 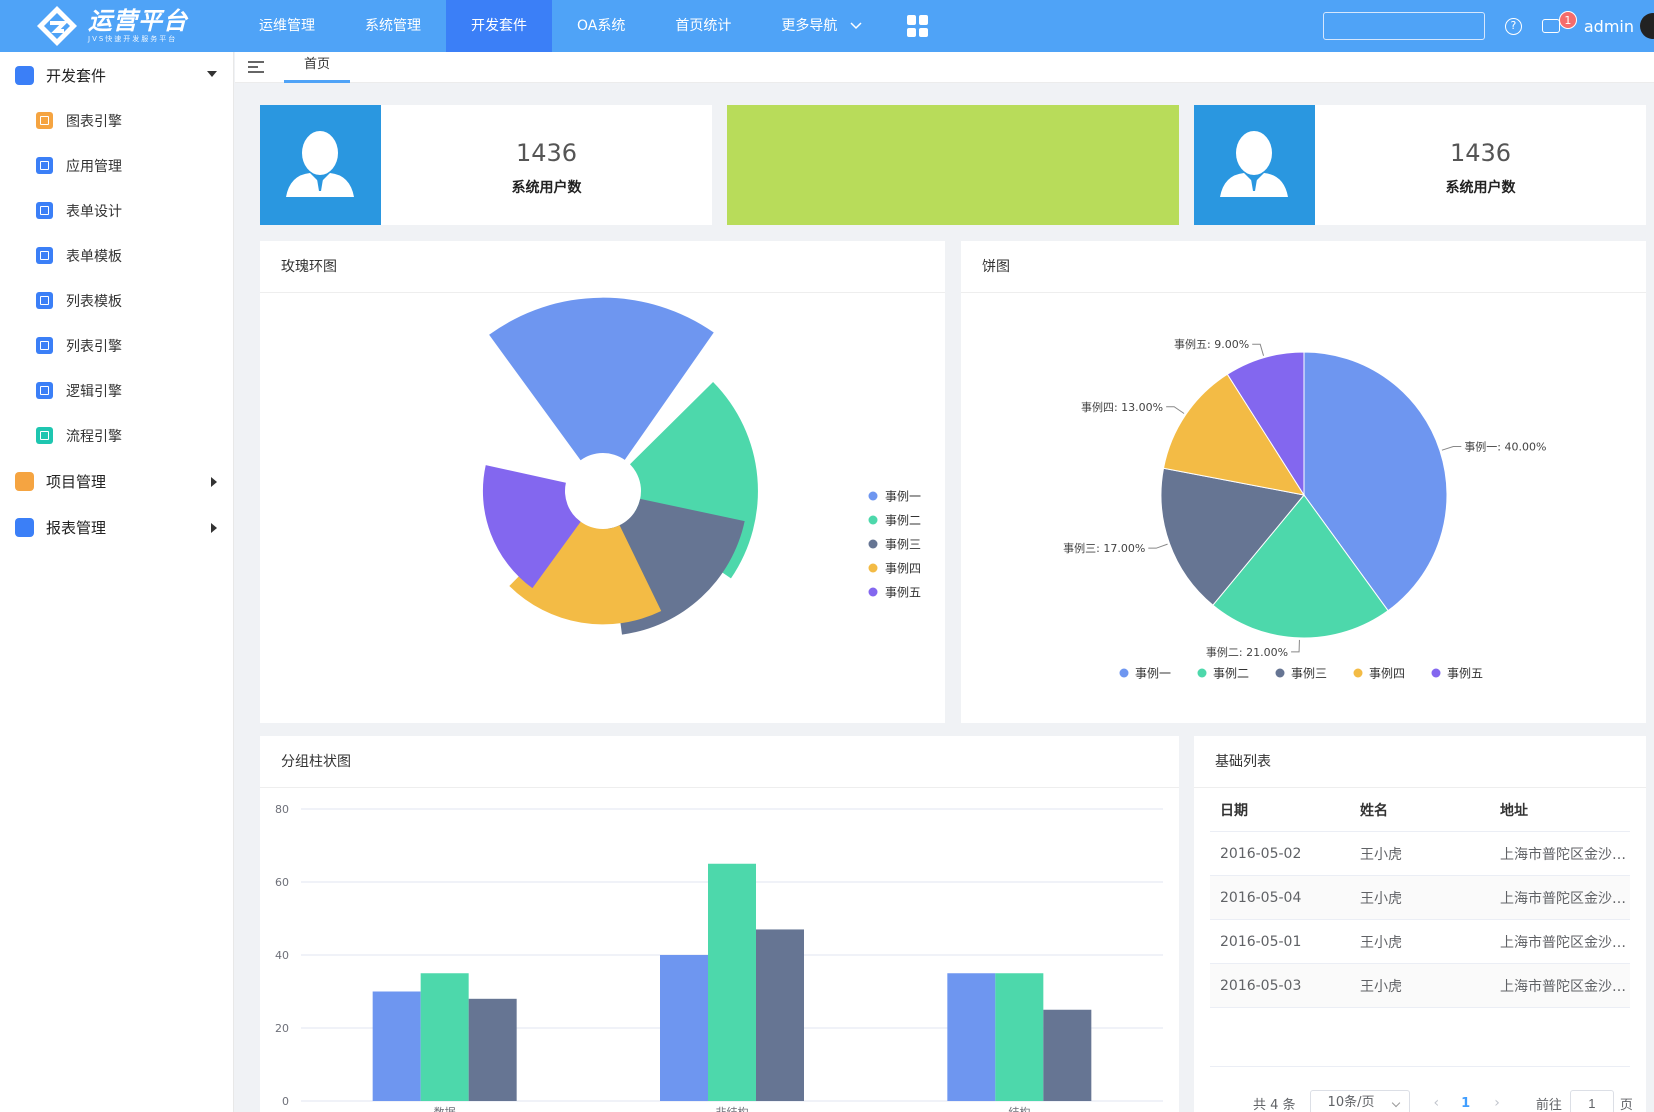 I want to click on y-tick-label: 0, so click(x=285, y=1101).